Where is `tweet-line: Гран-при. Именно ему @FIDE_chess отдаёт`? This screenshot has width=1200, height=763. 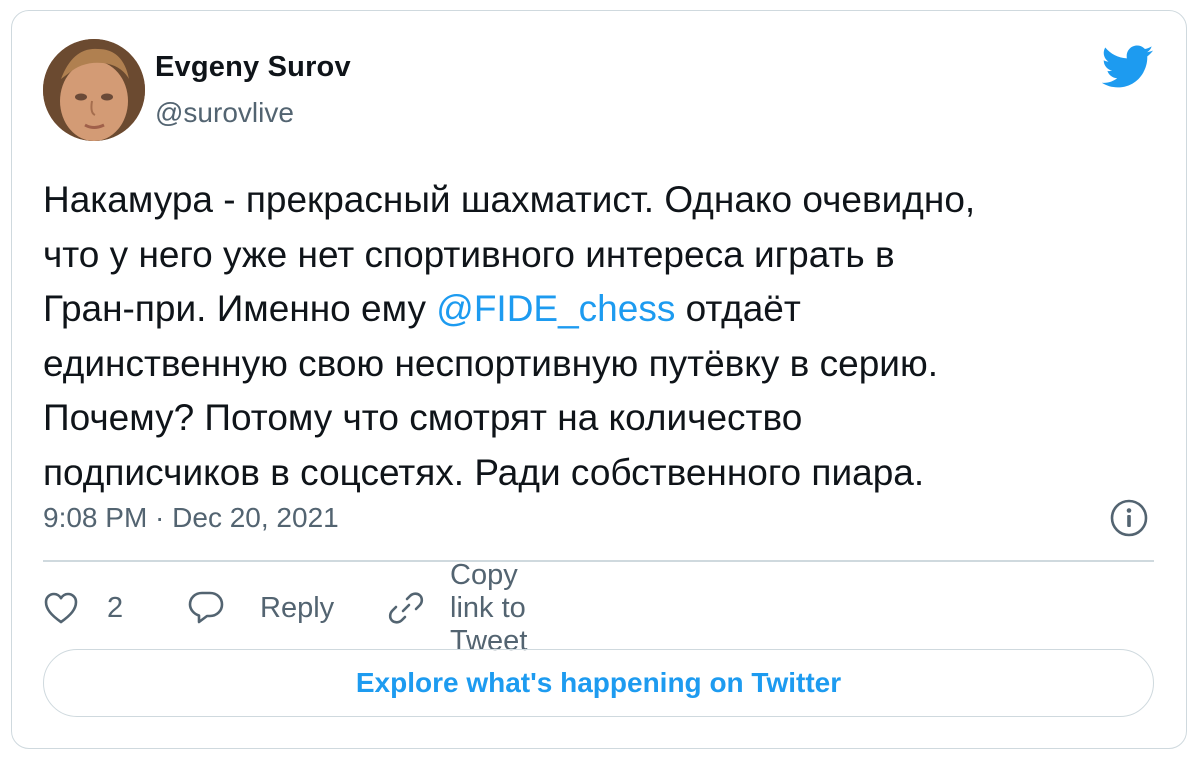
tweet-line: Гран-при. Именно ему @FIDE_chess отдаёт is located at coordinates (598, 309).